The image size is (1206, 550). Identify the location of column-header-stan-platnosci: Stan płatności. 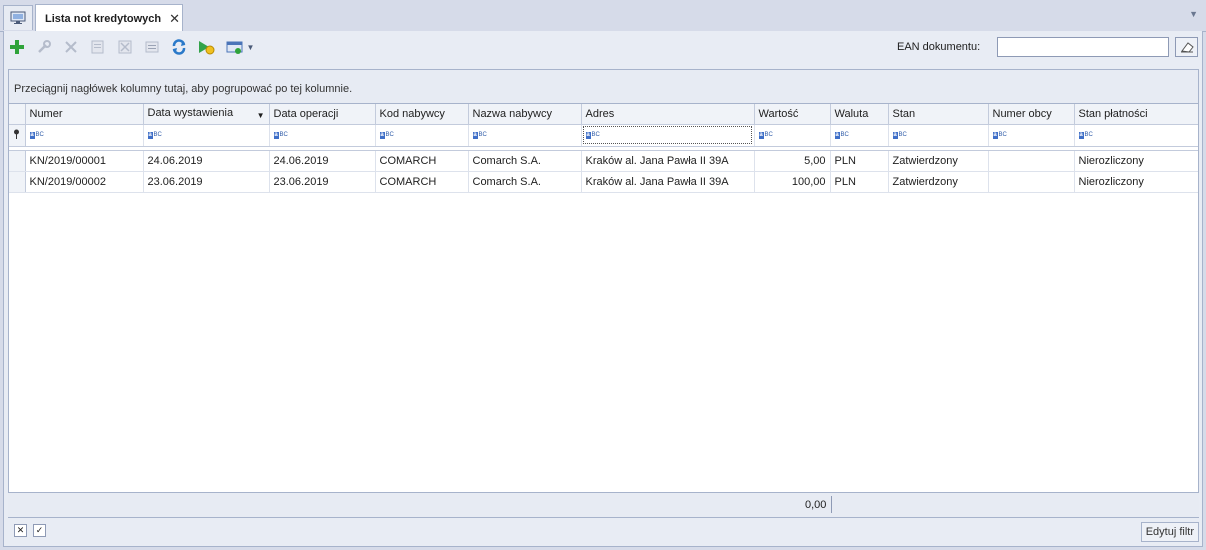
(1136, 114).